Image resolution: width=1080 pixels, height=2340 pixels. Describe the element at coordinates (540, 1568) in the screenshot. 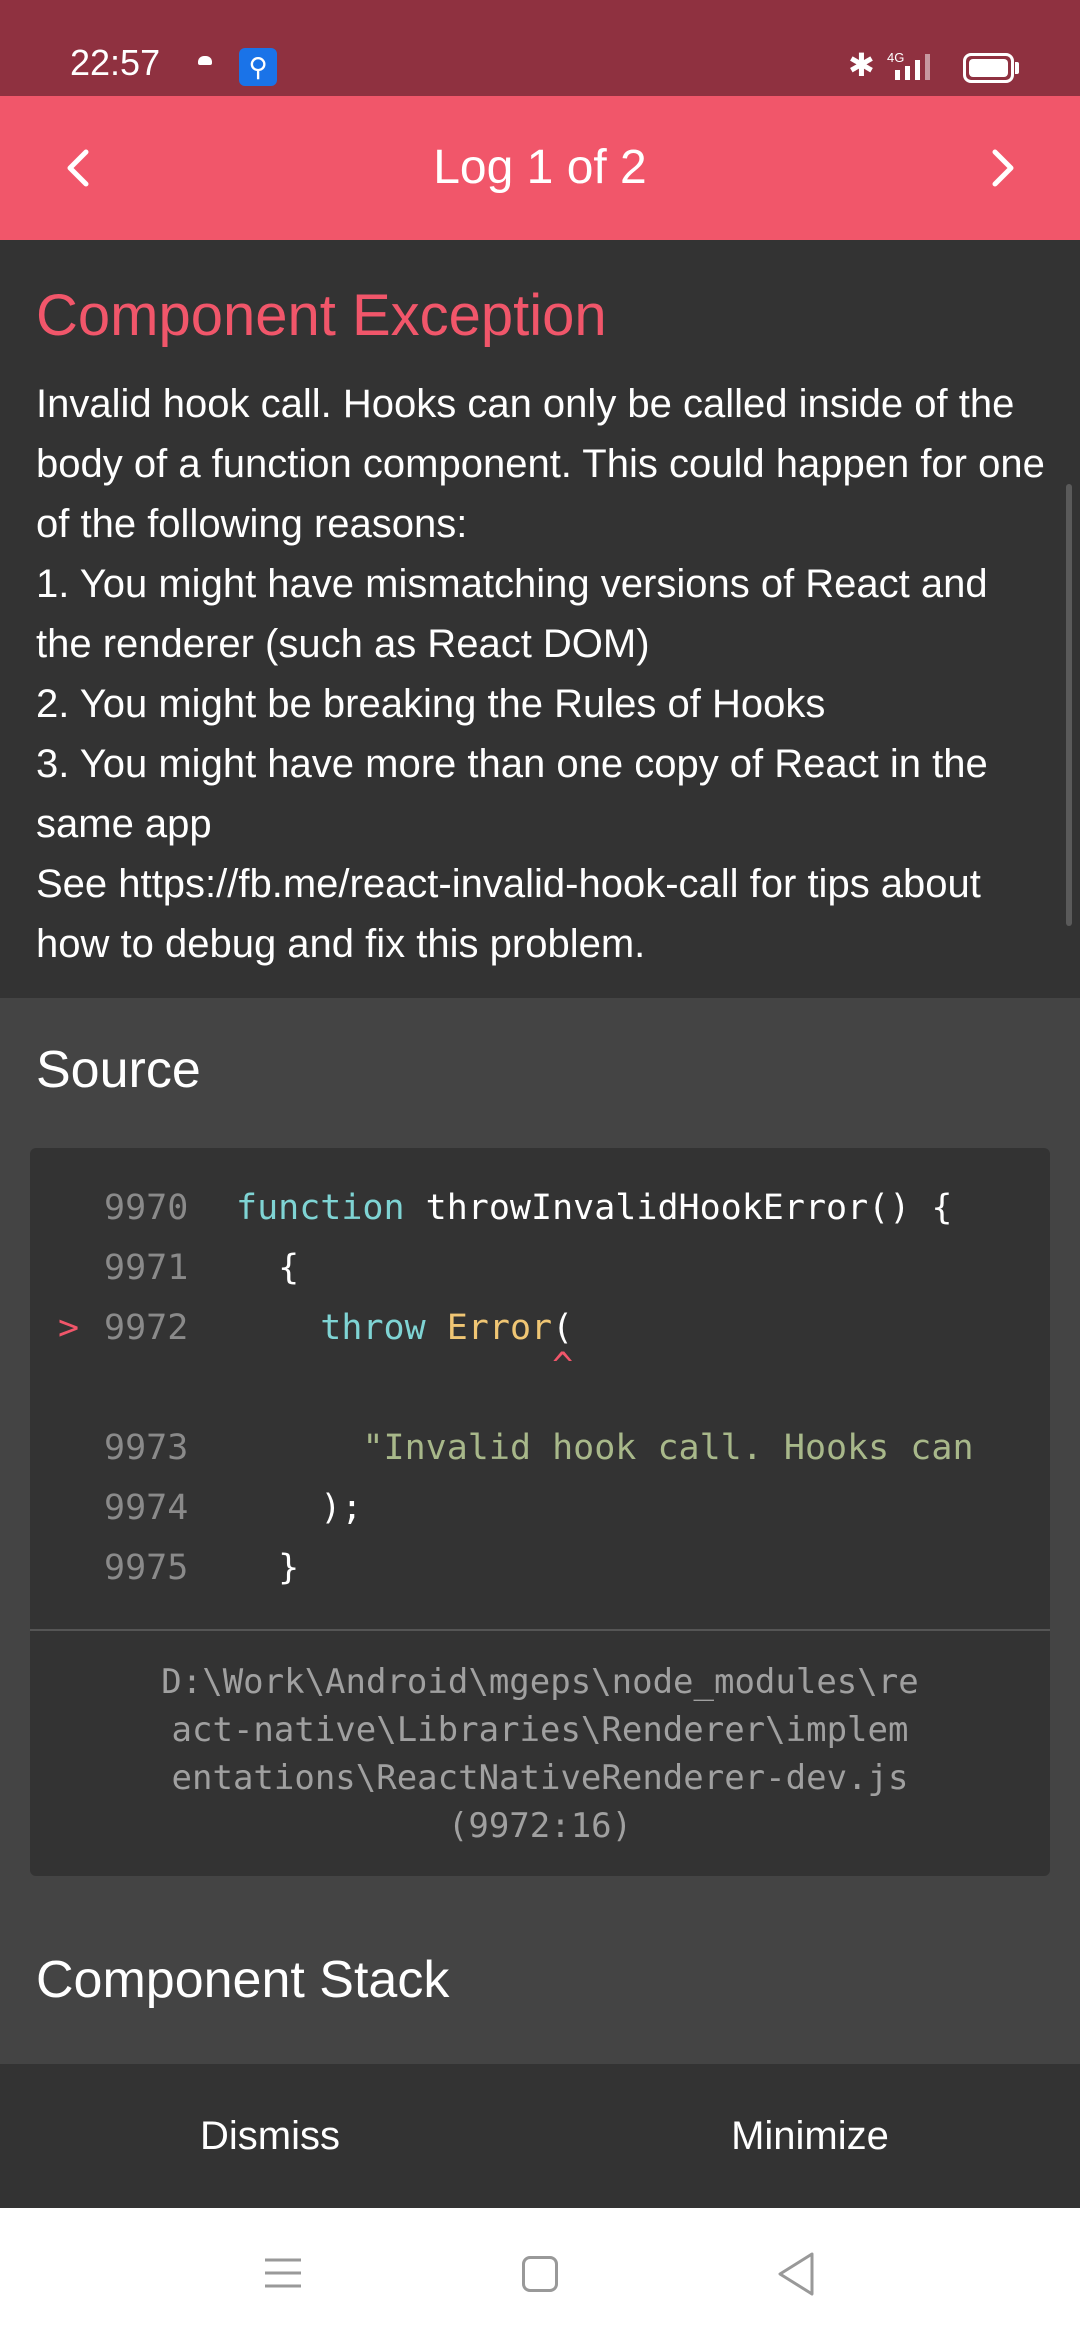

I see `code-line: 9975 }` at that location.